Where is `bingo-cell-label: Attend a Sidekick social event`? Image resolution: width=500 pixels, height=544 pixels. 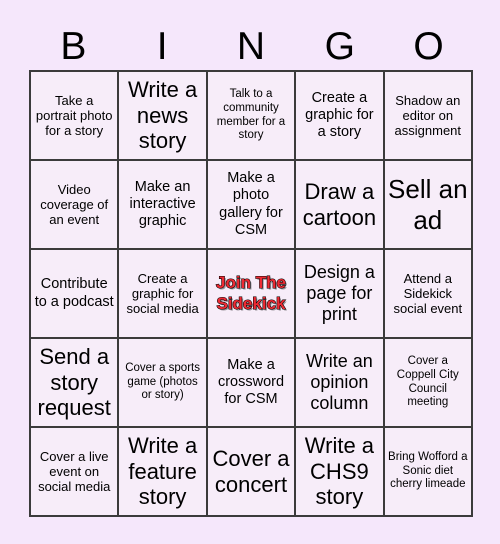 bingo-cell-label: Attend a Sidekick social event is located at coordinates (428, 293).